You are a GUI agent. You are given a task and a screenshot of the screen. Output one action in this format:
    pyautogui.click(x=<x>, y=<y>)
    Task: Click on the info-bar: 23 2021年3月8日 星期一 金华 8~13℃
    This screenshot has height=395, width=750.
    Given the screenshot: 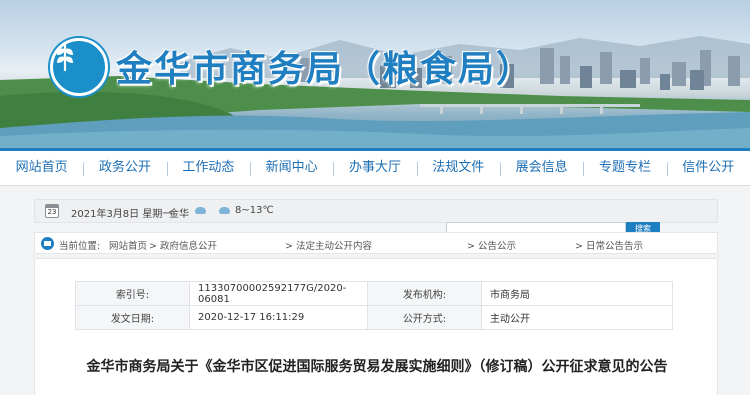 What is the action you would take?
    pyautogui.click(x=376, y=211)
    